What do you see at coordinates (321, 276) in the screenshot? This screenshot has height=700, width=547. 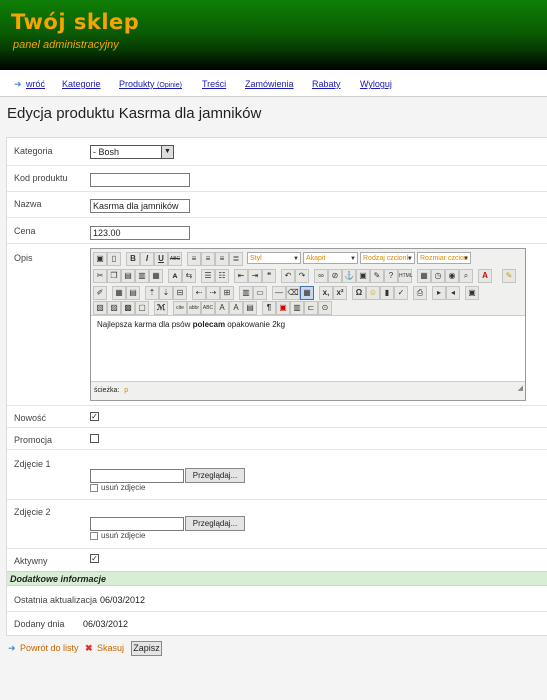 I see `link-icon: ∞` at bounding box center [321, 276].